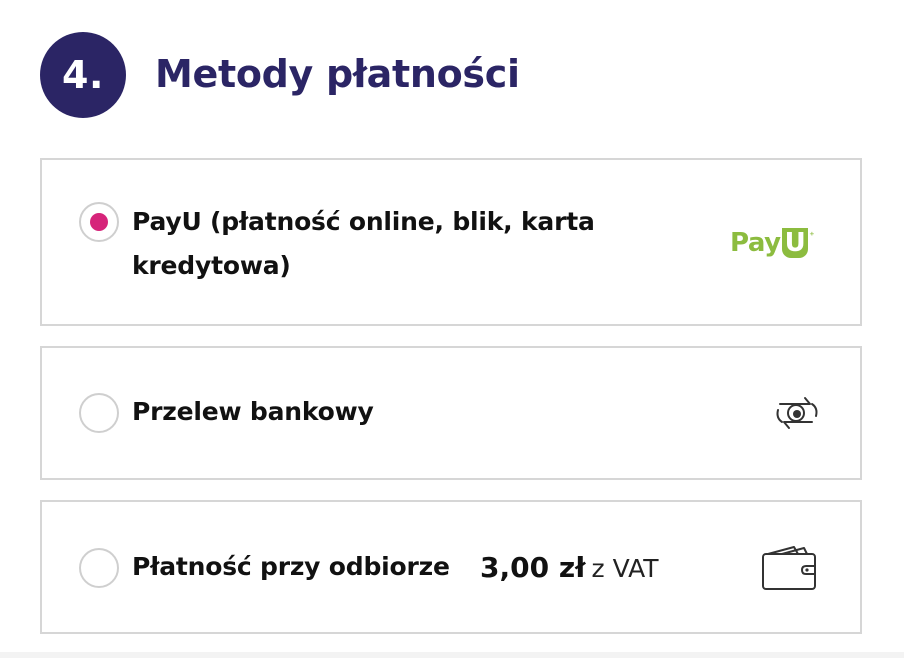 This screenshot has width=904, height=658. I want to click on section-title: Metody płatności, so click(337, 74).